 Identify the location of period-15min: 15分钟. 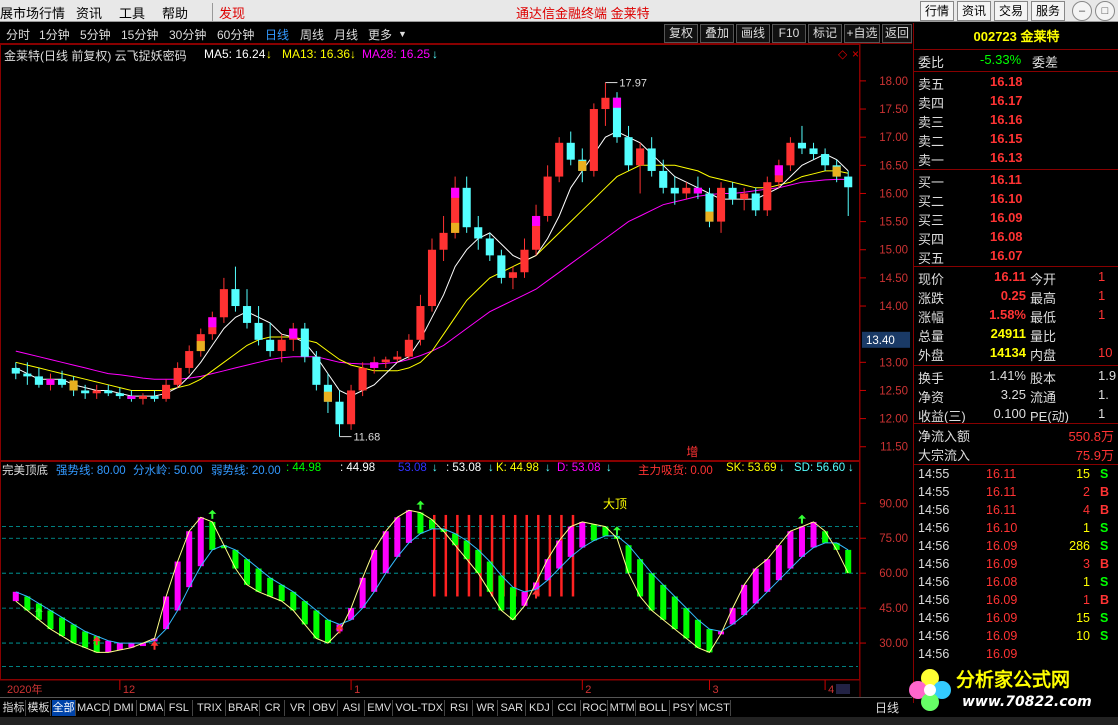
(139, 34).